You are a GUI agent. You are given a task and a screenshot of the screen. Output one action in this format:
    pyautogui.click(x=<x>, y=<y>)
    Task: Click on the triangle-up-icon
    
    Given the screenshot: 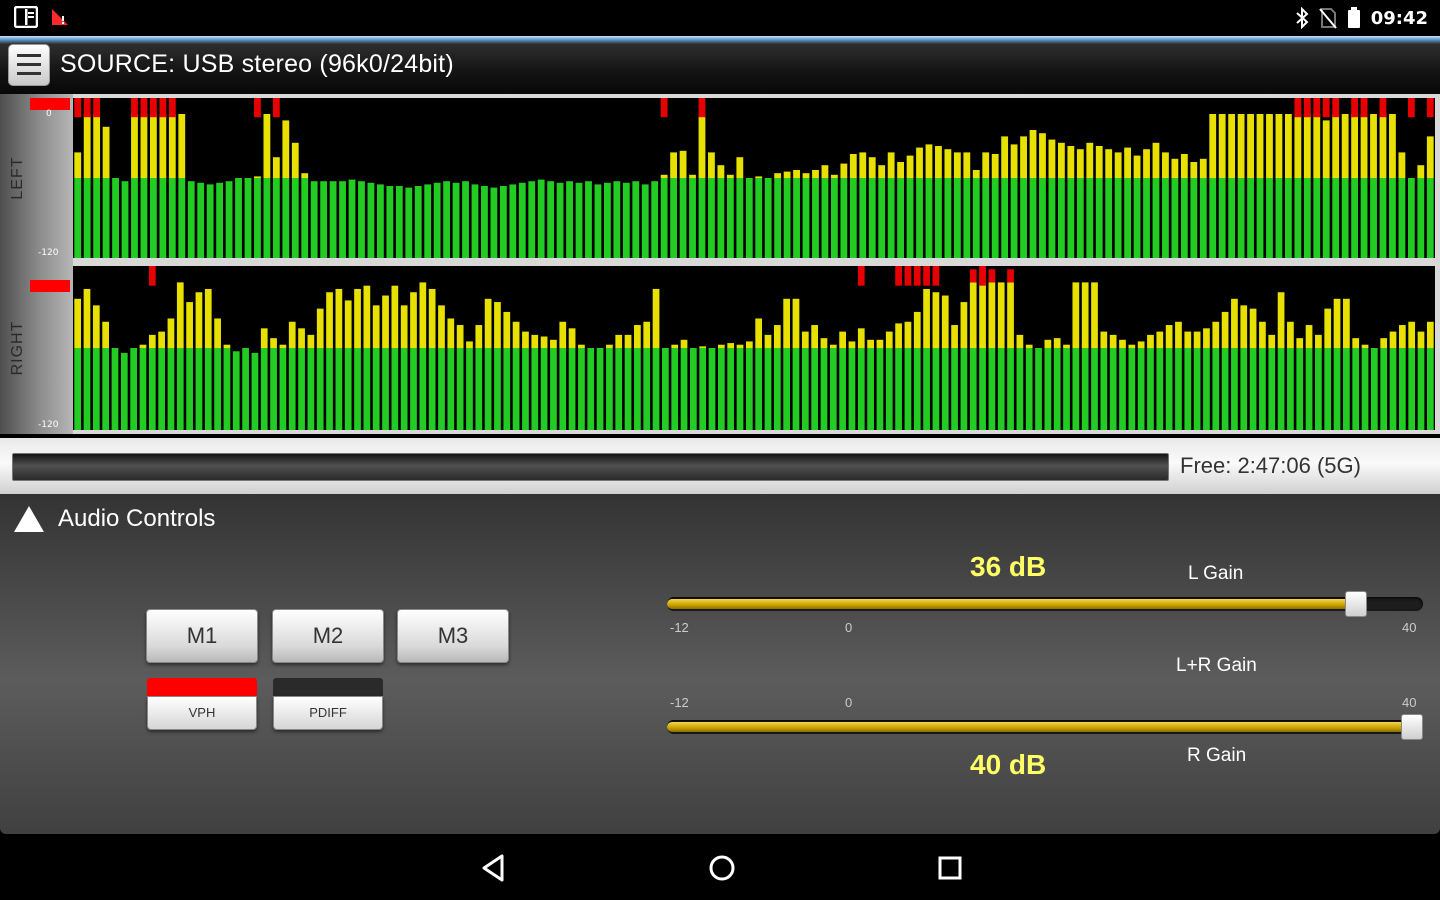 What is the action you would take?
    pyautogui.click(x=29, y=519)
    